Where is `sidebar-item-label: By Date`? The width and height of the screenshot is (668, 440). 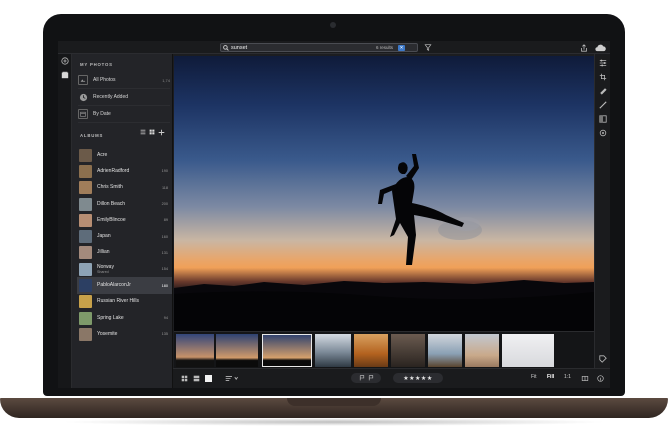 sidebar-item-label: By Date is located at coordinates (102, 114).